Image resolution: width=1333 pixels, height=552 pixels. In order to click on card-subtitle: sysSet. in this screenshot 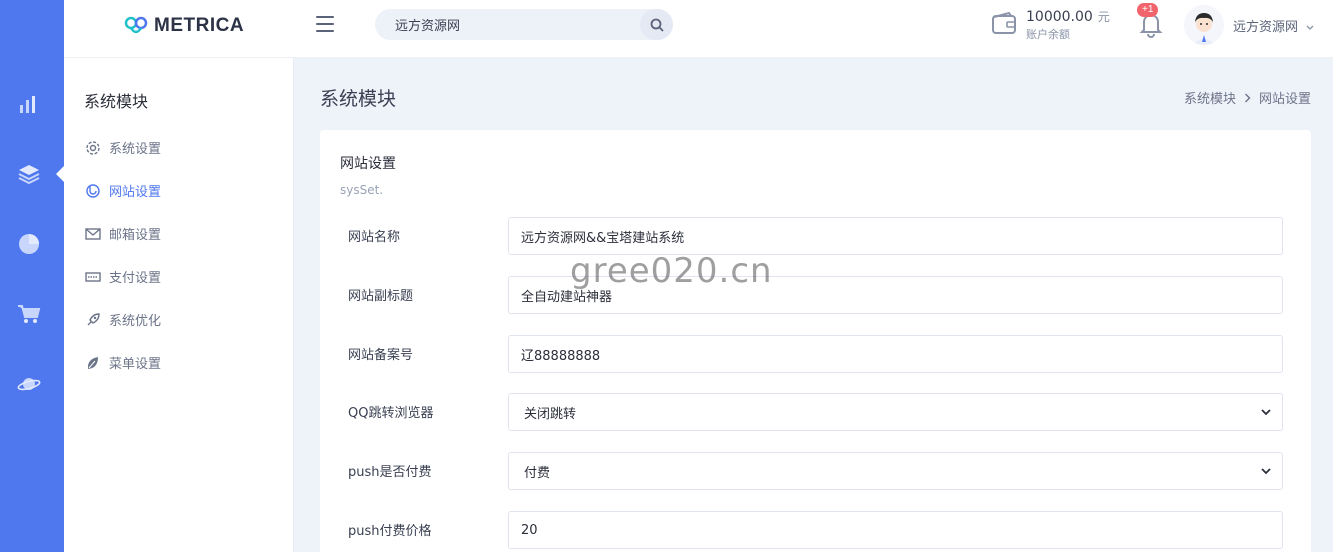, I will do `click(362, 190)`.